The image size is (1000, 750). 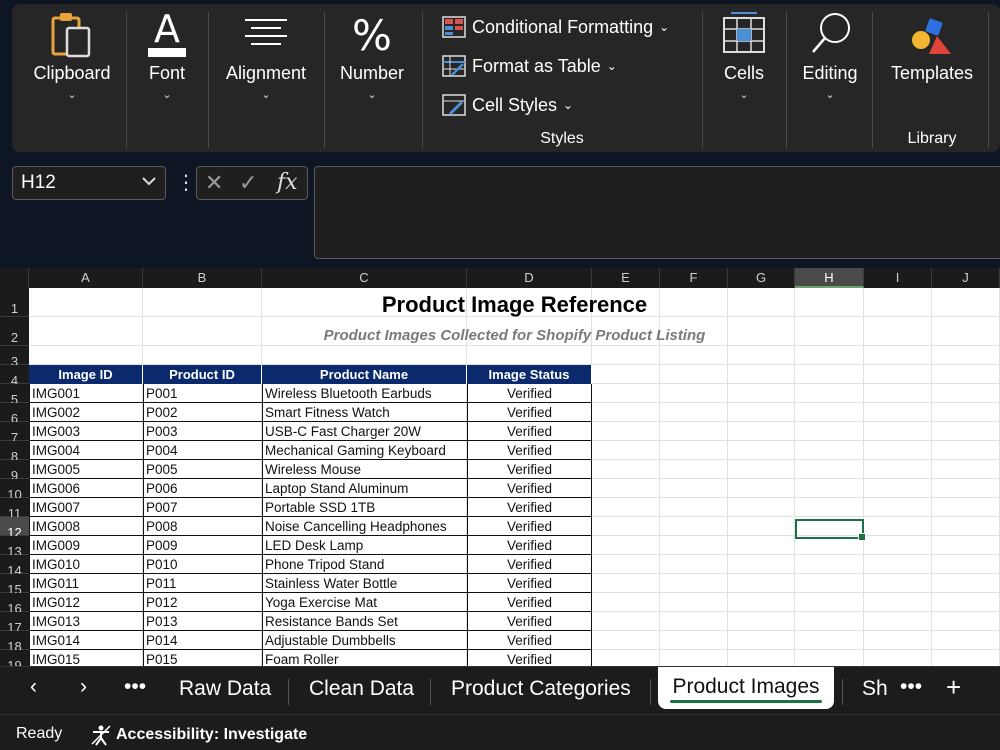 I want to click on table-cell: P013, so click(x=202, y=621).